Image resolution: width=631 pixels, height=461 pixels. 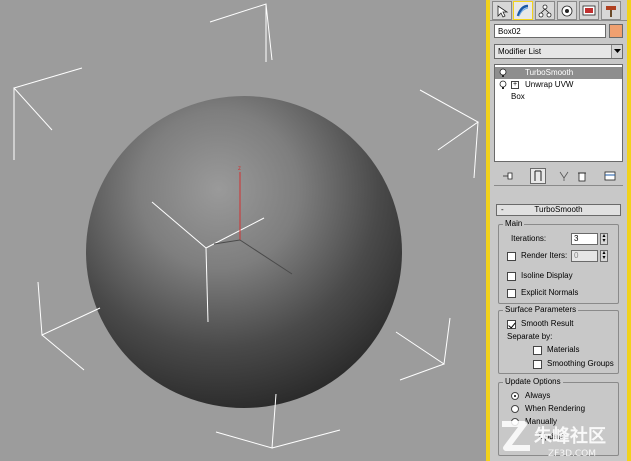 I want to click on iterations-spinner-arrows: ▴ ▾, so click(x=604, y=239).